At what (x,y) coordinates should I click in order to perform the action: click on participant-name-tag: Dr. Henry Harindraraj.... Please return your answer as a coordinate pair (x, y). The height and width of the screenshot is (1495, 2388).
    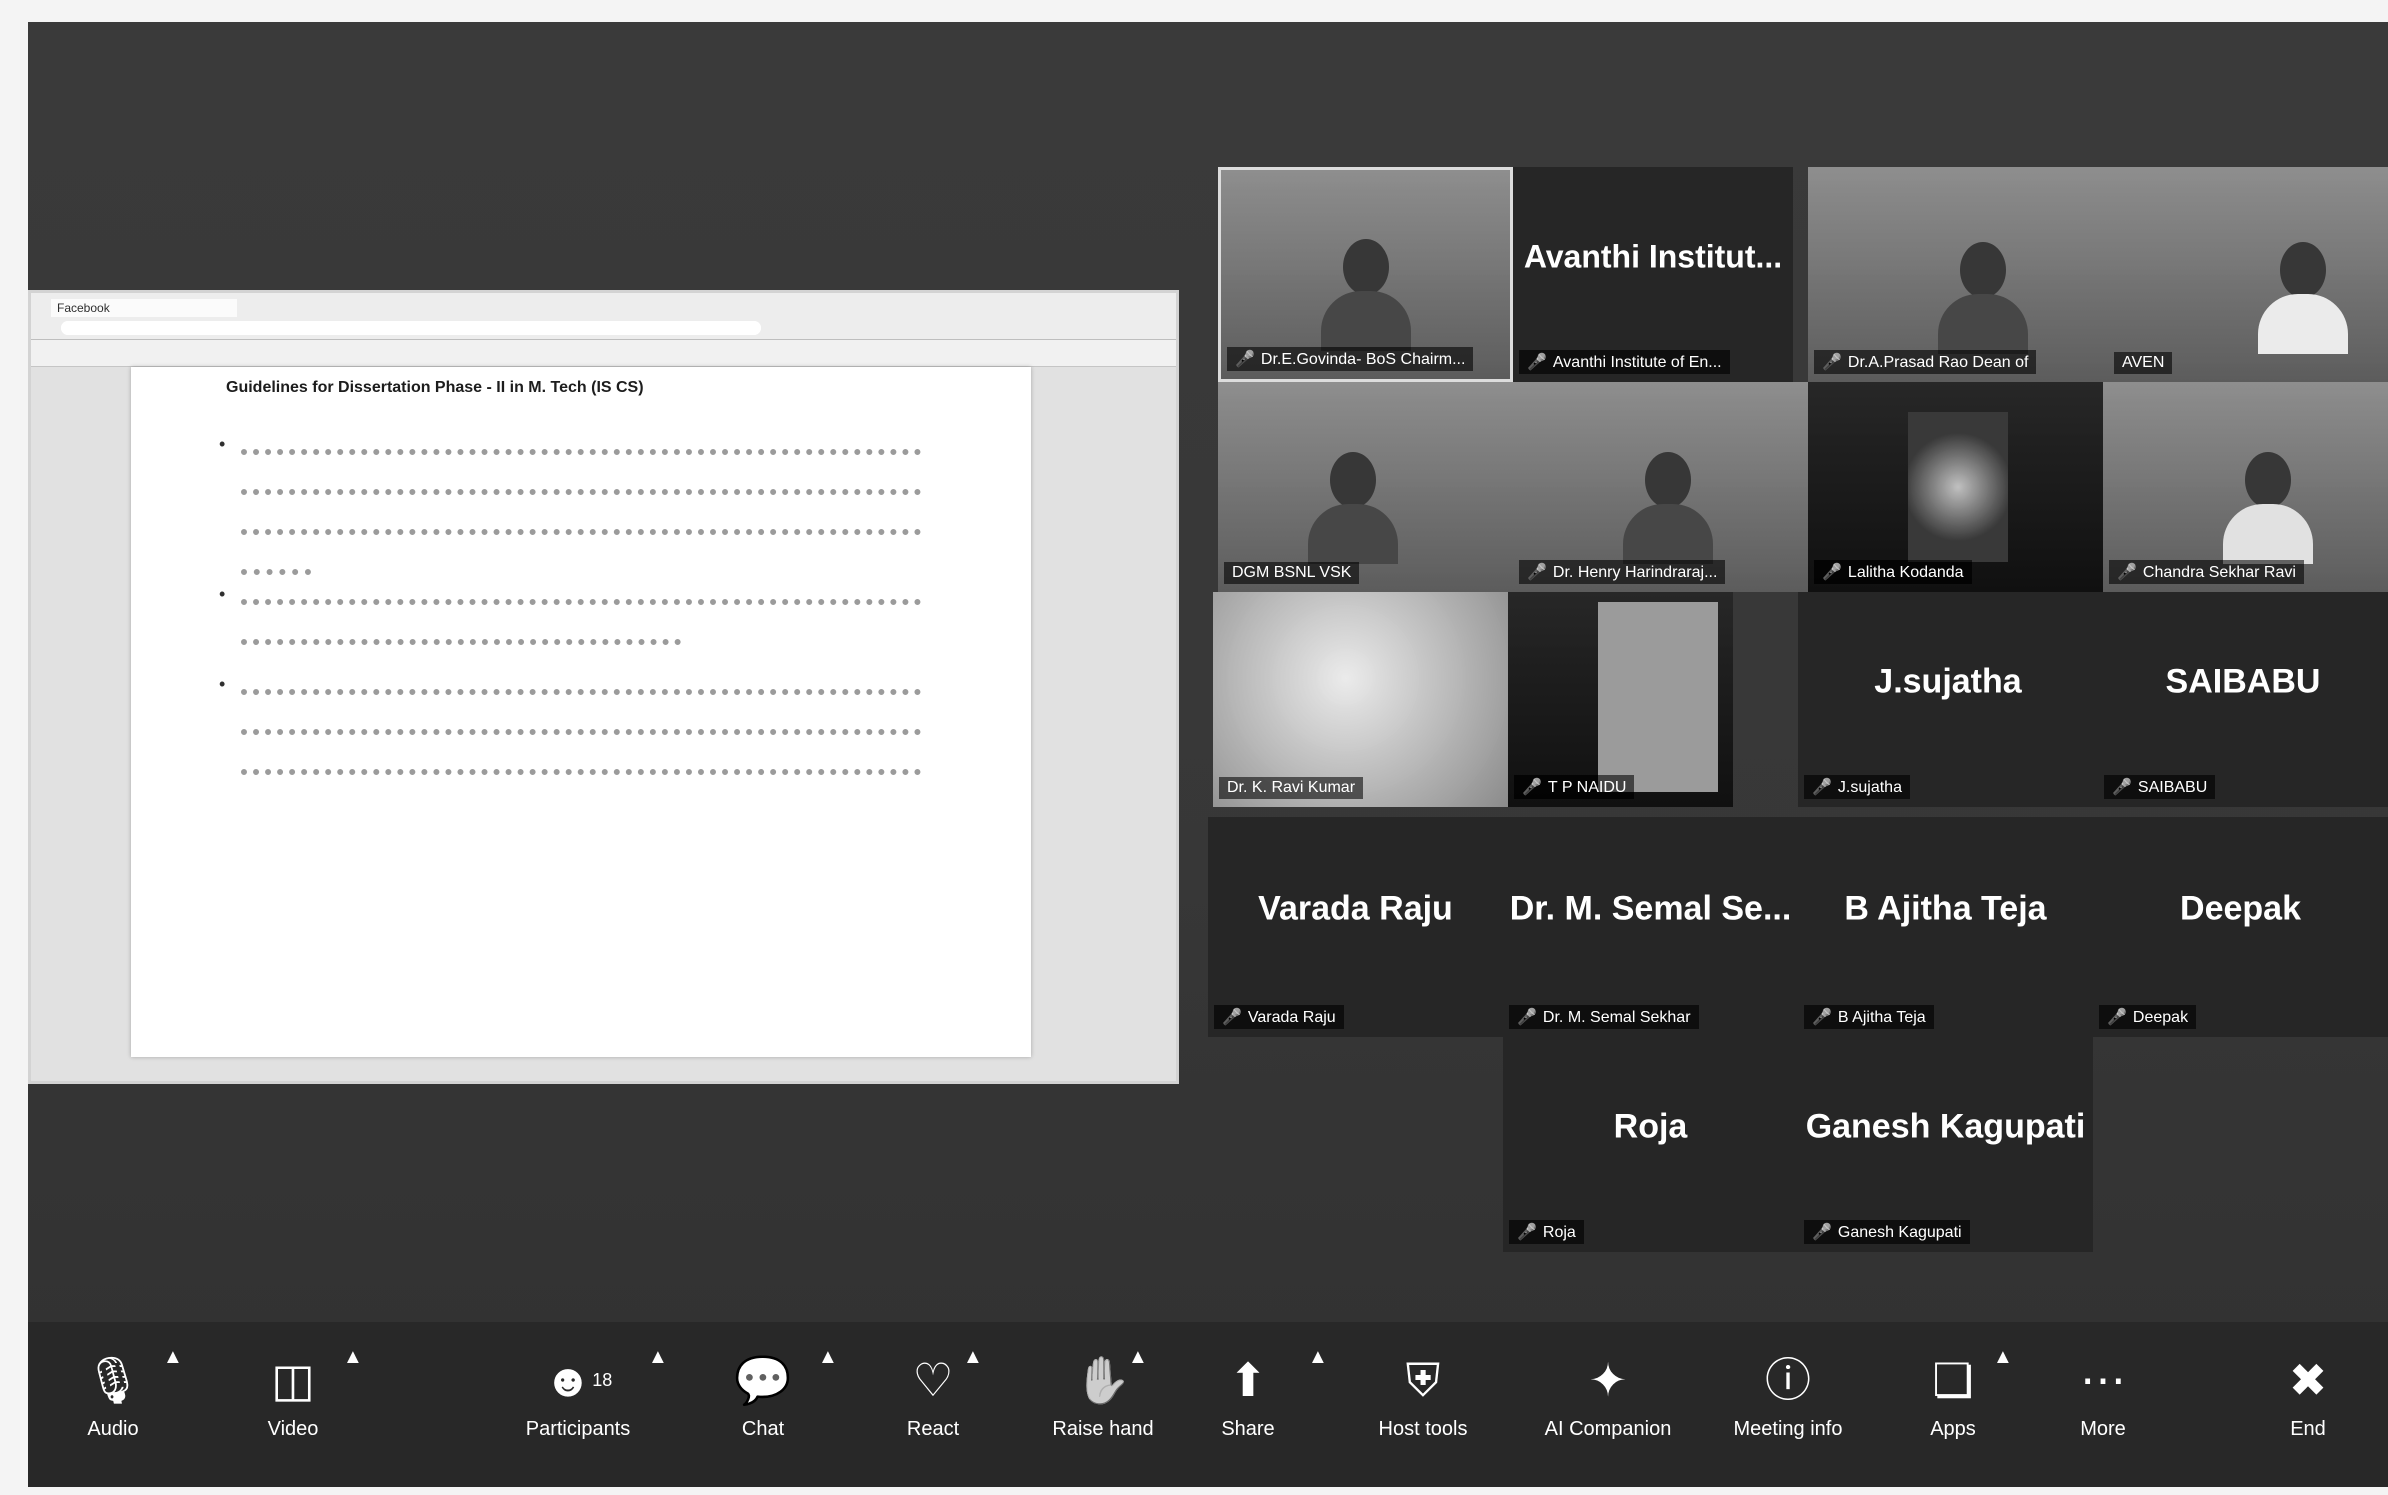
    Looking at the image, I should click on (1635, 572).